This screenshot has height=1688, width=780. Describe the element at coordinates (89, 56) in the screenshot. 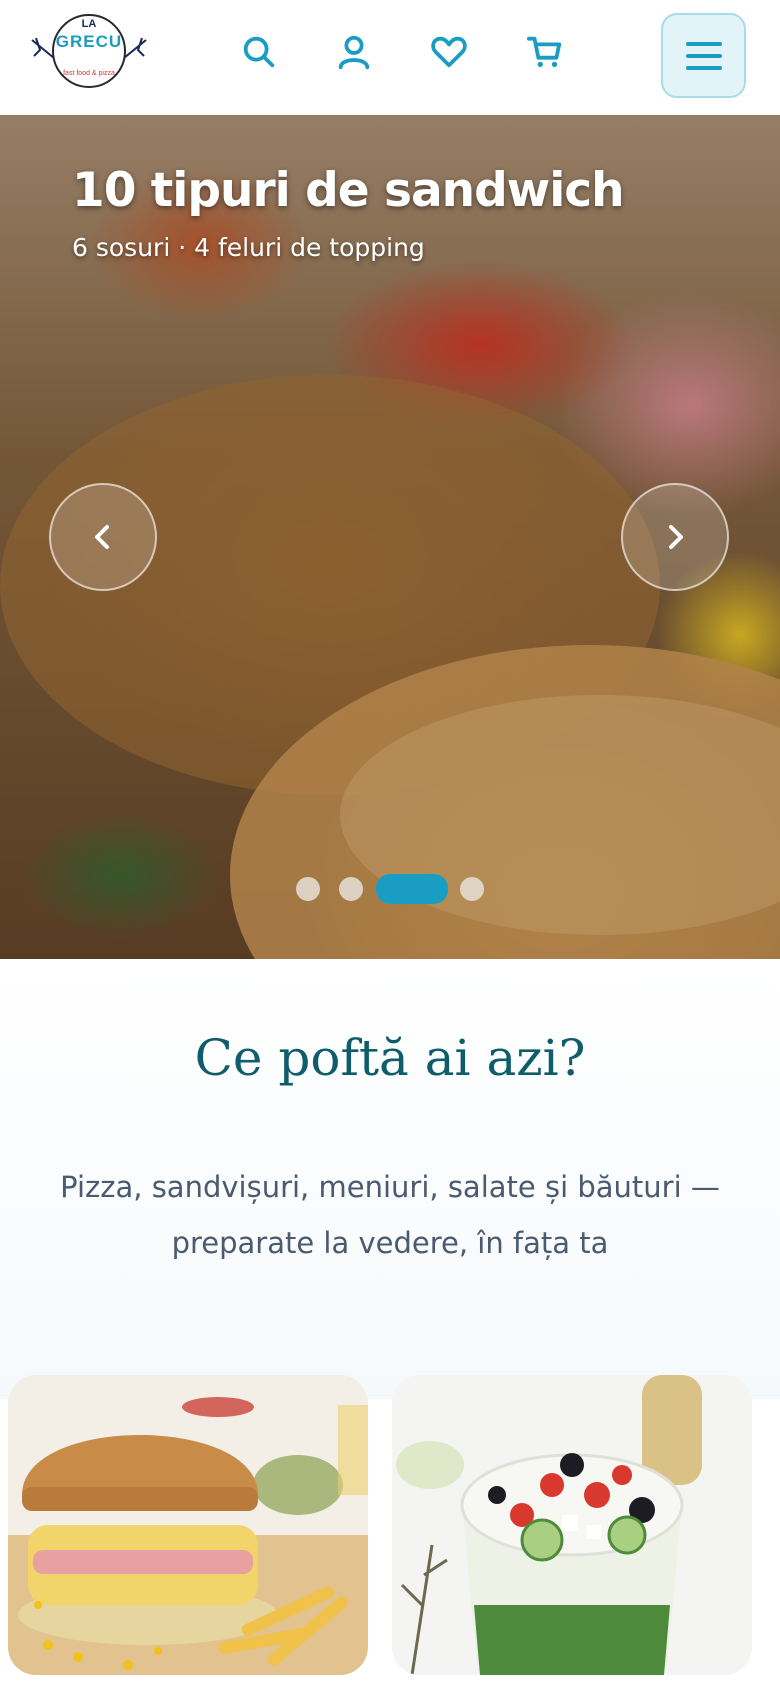

I see `logo: LA GRECU fast food & pizza` at that location.